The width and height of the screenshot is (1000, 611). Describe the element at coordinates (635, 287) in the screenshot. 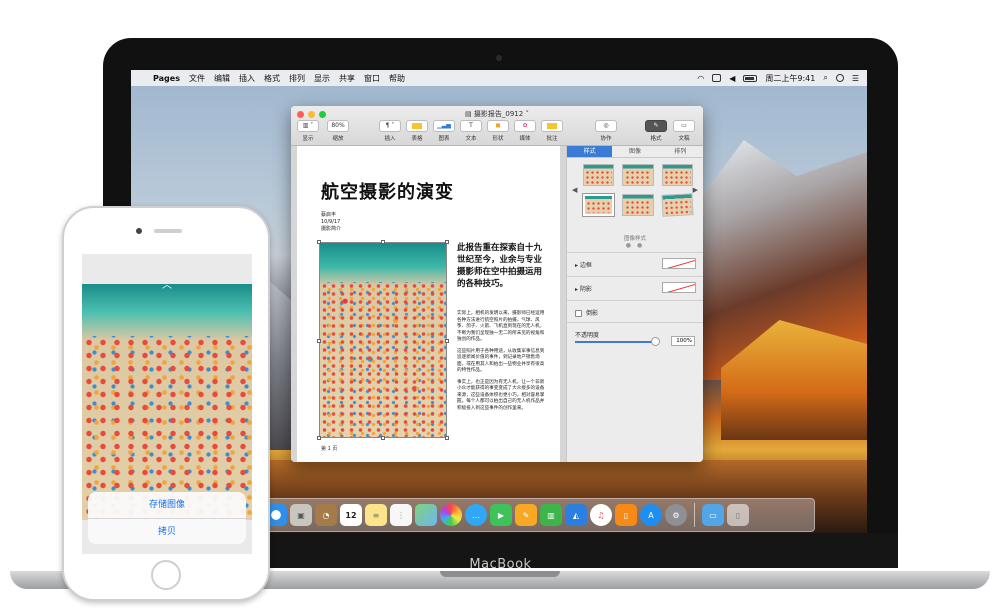

I see `shadow-row: ▸ 阴影` at that location.